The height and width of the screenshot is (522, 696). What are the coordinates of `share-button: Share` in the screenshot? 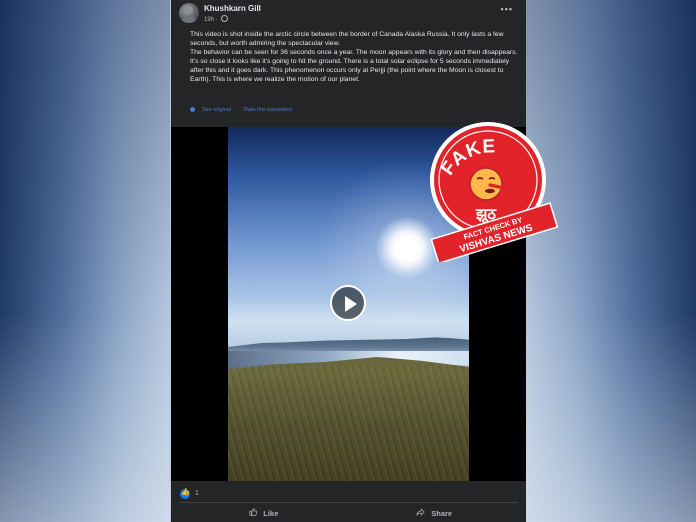 It's located at (434, 513).